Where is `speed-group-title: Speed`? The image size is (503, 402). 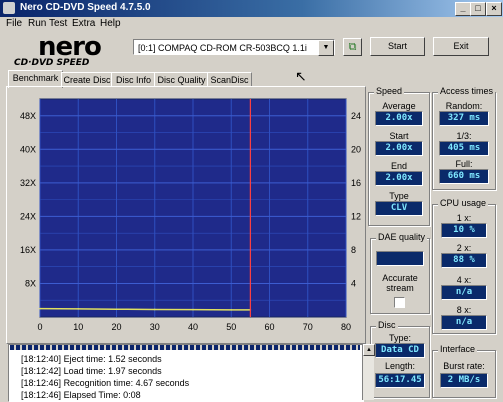 speed-group-title: Speed is located at coordinates (389, 91).